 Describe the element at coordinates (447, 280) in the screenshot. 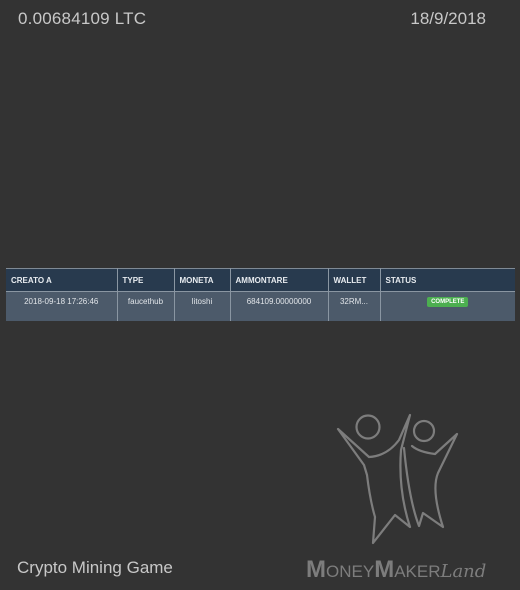

I see `column-header-status: STATUS` at that location.